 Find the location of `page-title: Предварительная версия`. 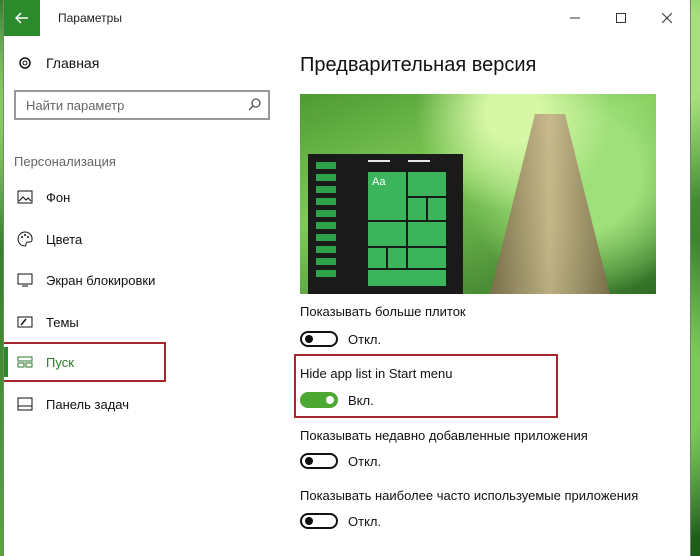

page-title: Предварительная версия is located at coordinates (418, 65).